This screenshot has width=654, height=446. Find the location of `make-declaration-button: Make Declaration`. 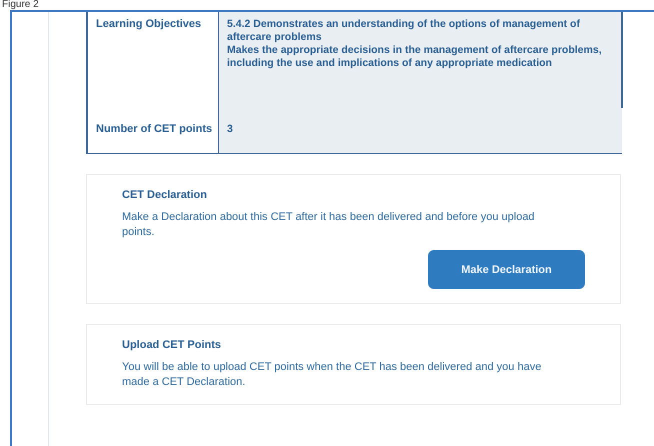

make-declaration-button: Make Declaration is located at coordinates (506, 269).